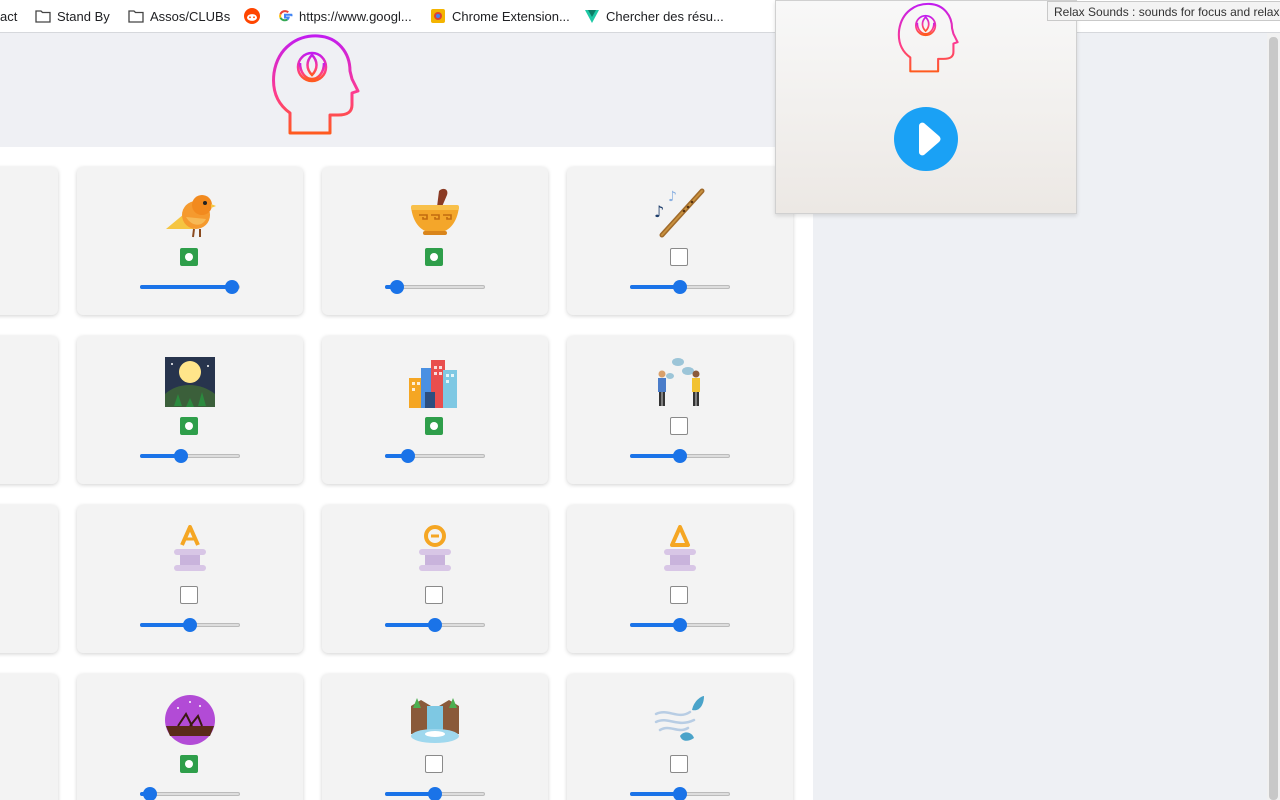 This screenshot has height=800, width=1280. Describe the element at coordinates (679, 213) in the screenshot. I see `flute-icon: ♪ ♪` at that location.